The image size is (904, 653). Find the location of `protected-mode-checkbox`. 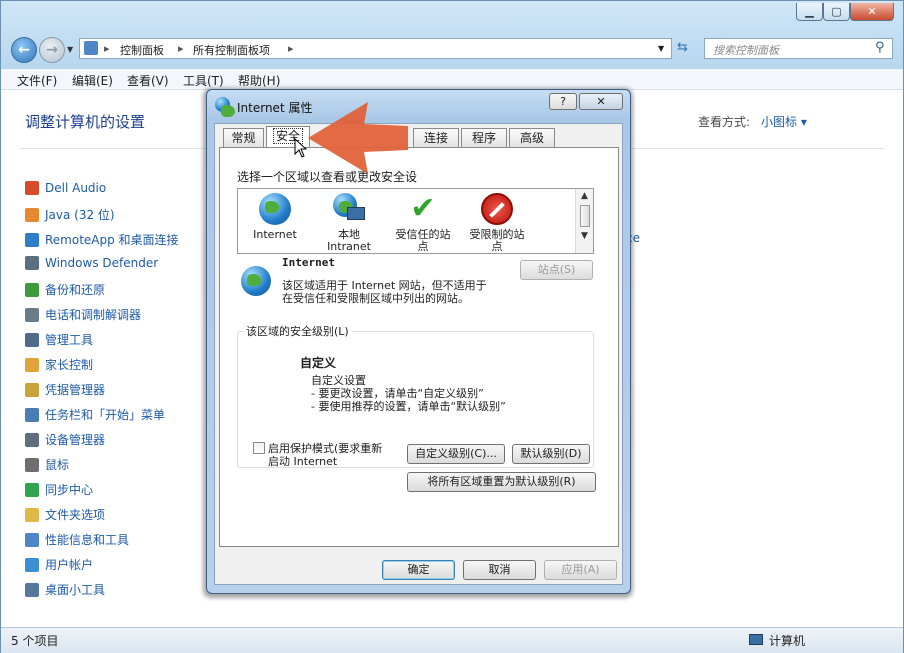

protected-mode-checkbox is located at coordinates (259, 448).